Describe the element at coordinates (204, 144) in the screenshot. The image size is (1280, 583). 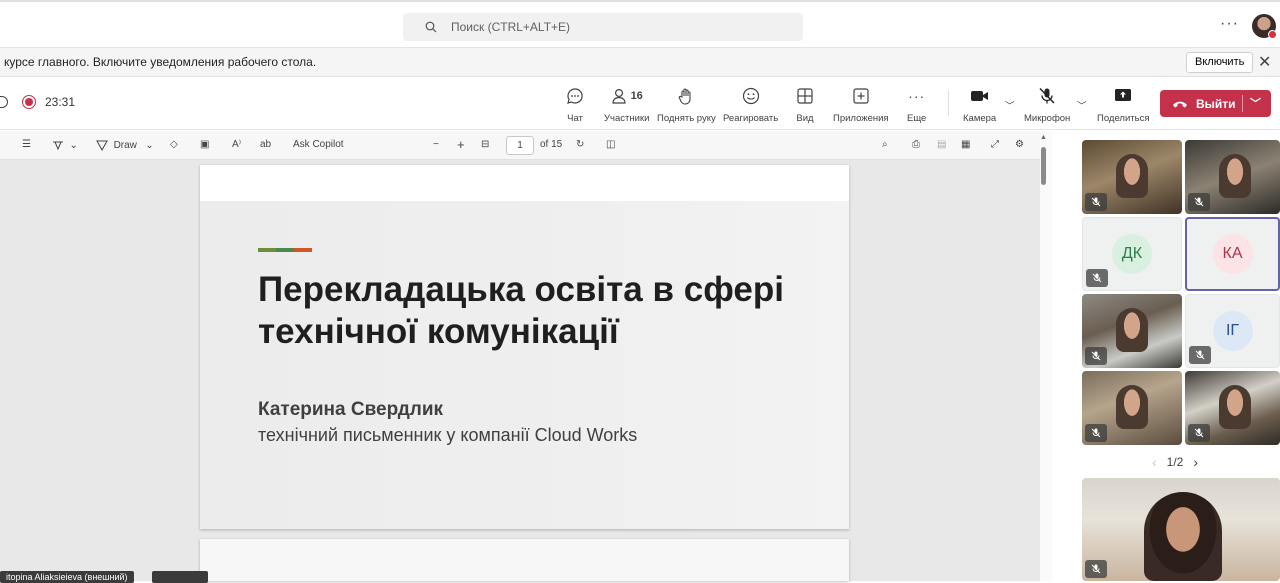
I see `text-box-icon: ▣` at that location.